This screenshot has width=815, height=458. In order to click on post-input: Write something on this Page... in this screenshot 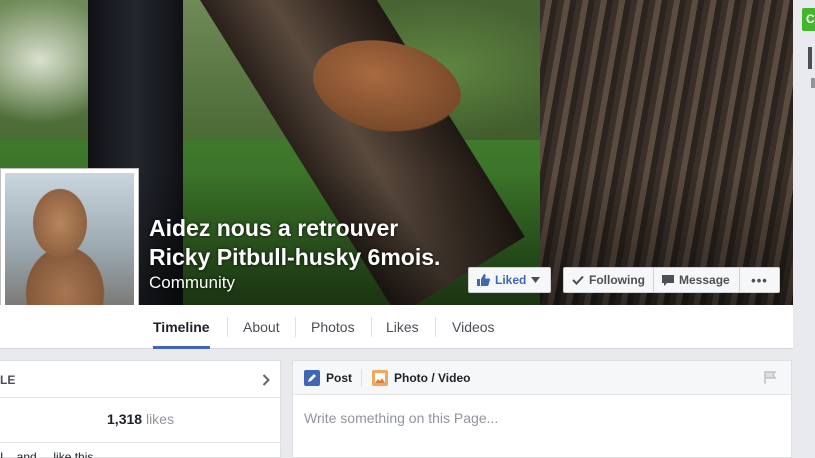, I will do `click(401, 418)`.